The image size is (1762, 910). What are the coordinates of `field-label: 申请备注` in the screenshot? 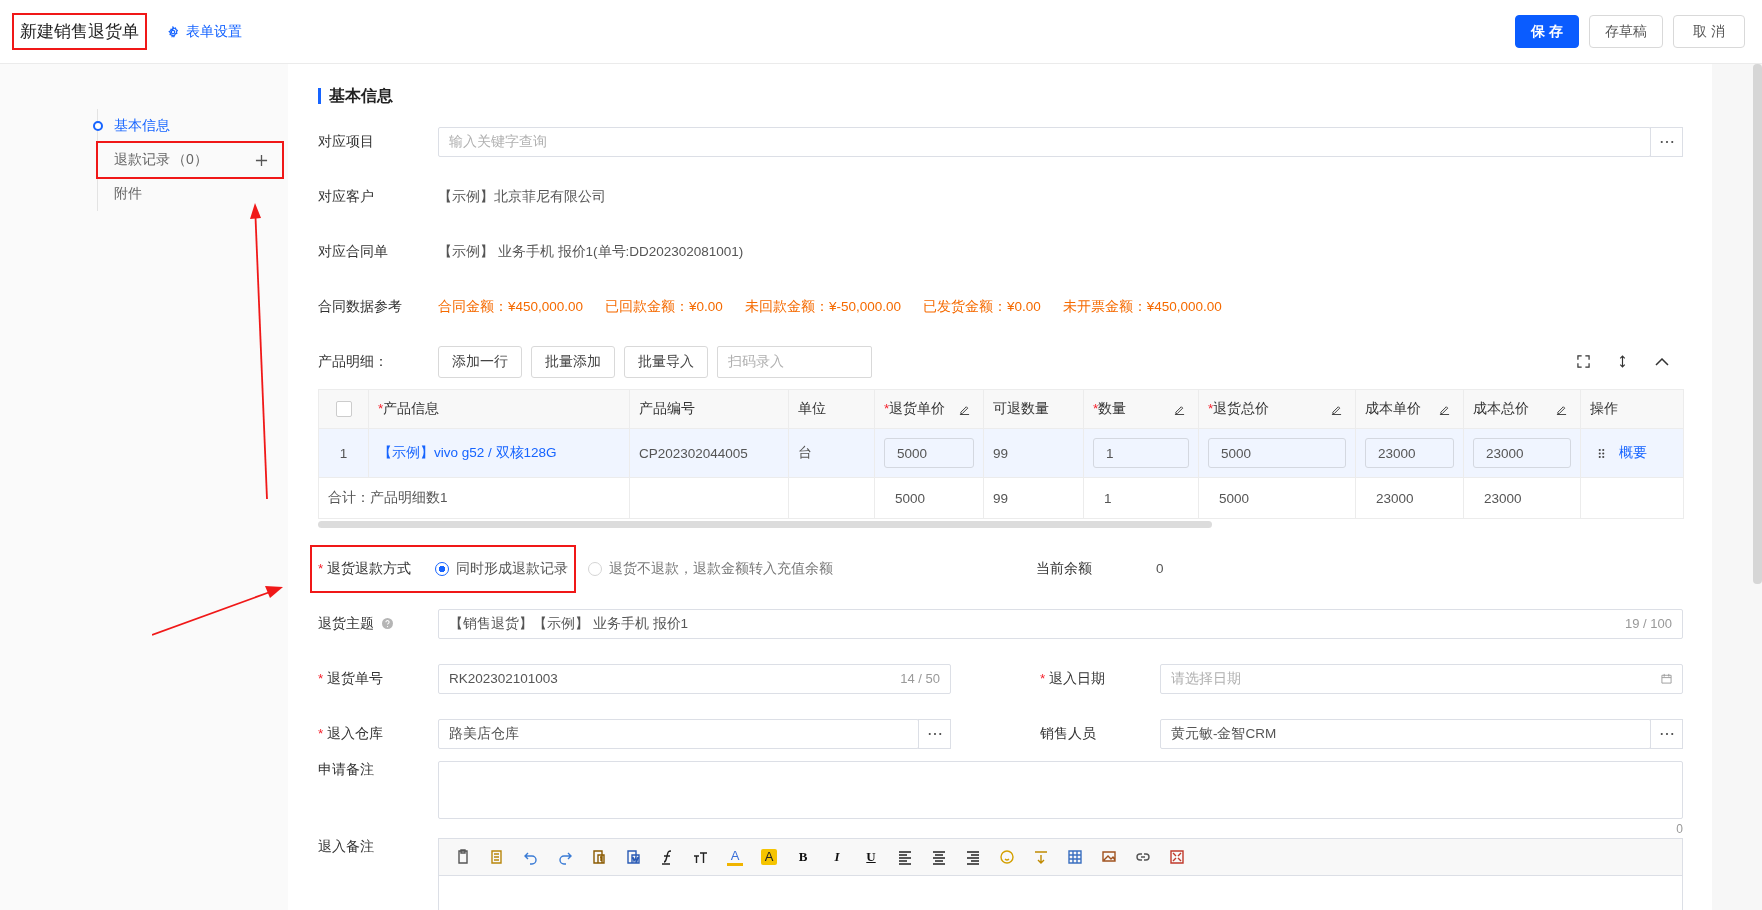 It's located at (346, 770).